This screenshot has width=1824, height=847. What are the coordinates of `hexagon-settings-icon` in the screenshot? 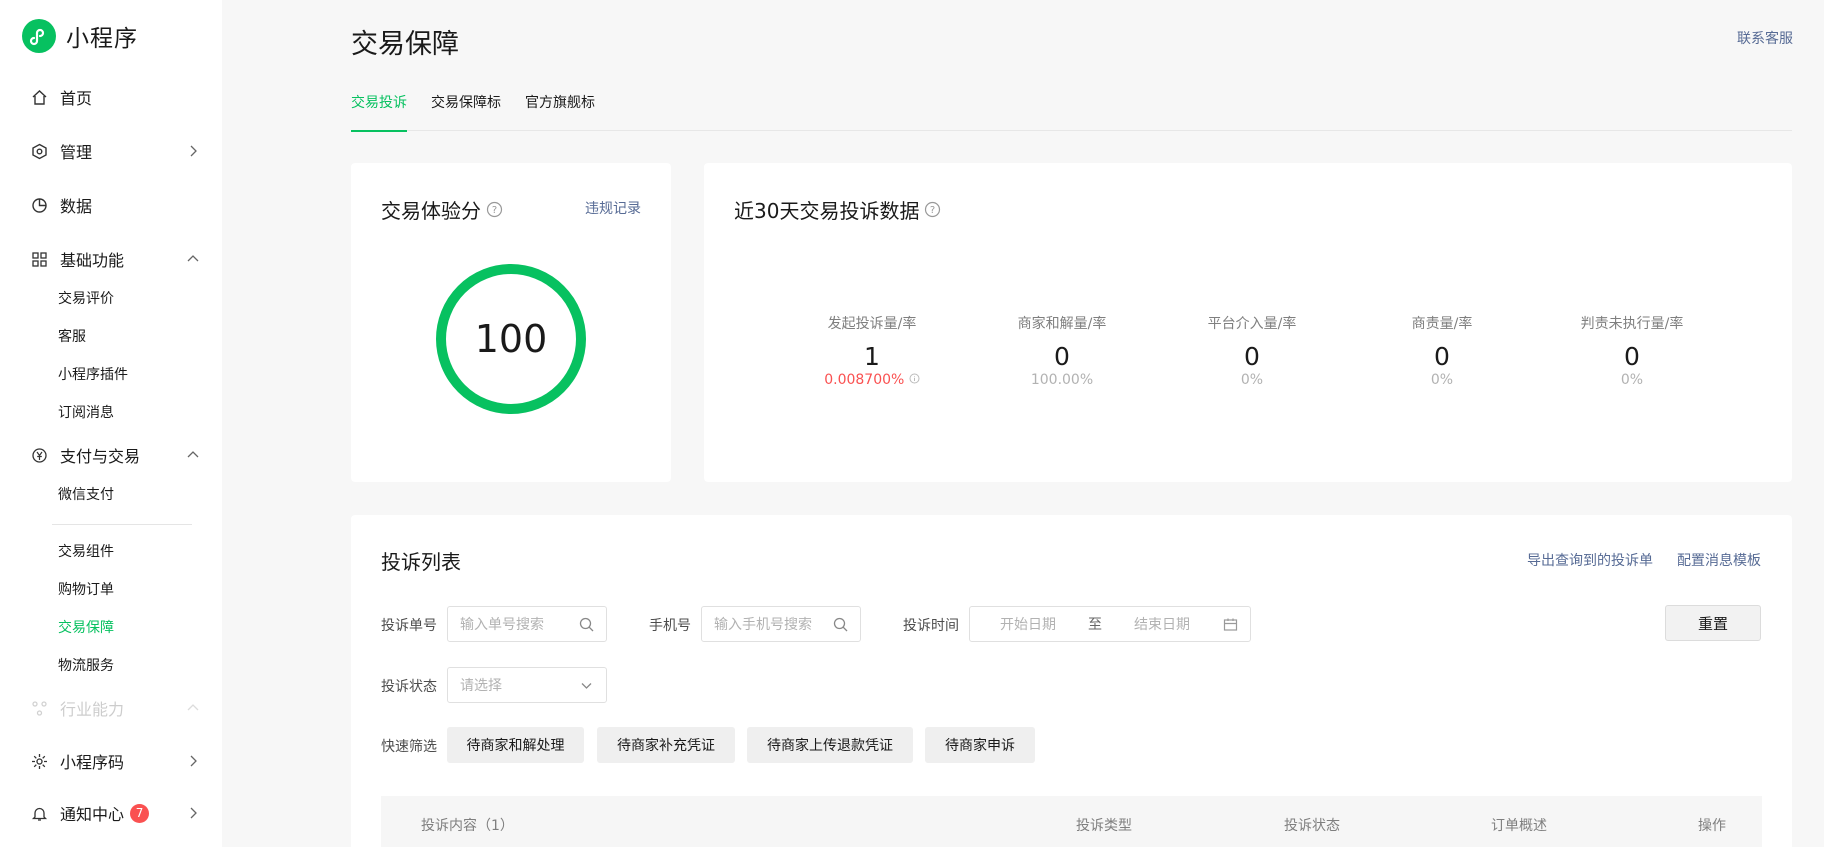 It's located at (39, 151).